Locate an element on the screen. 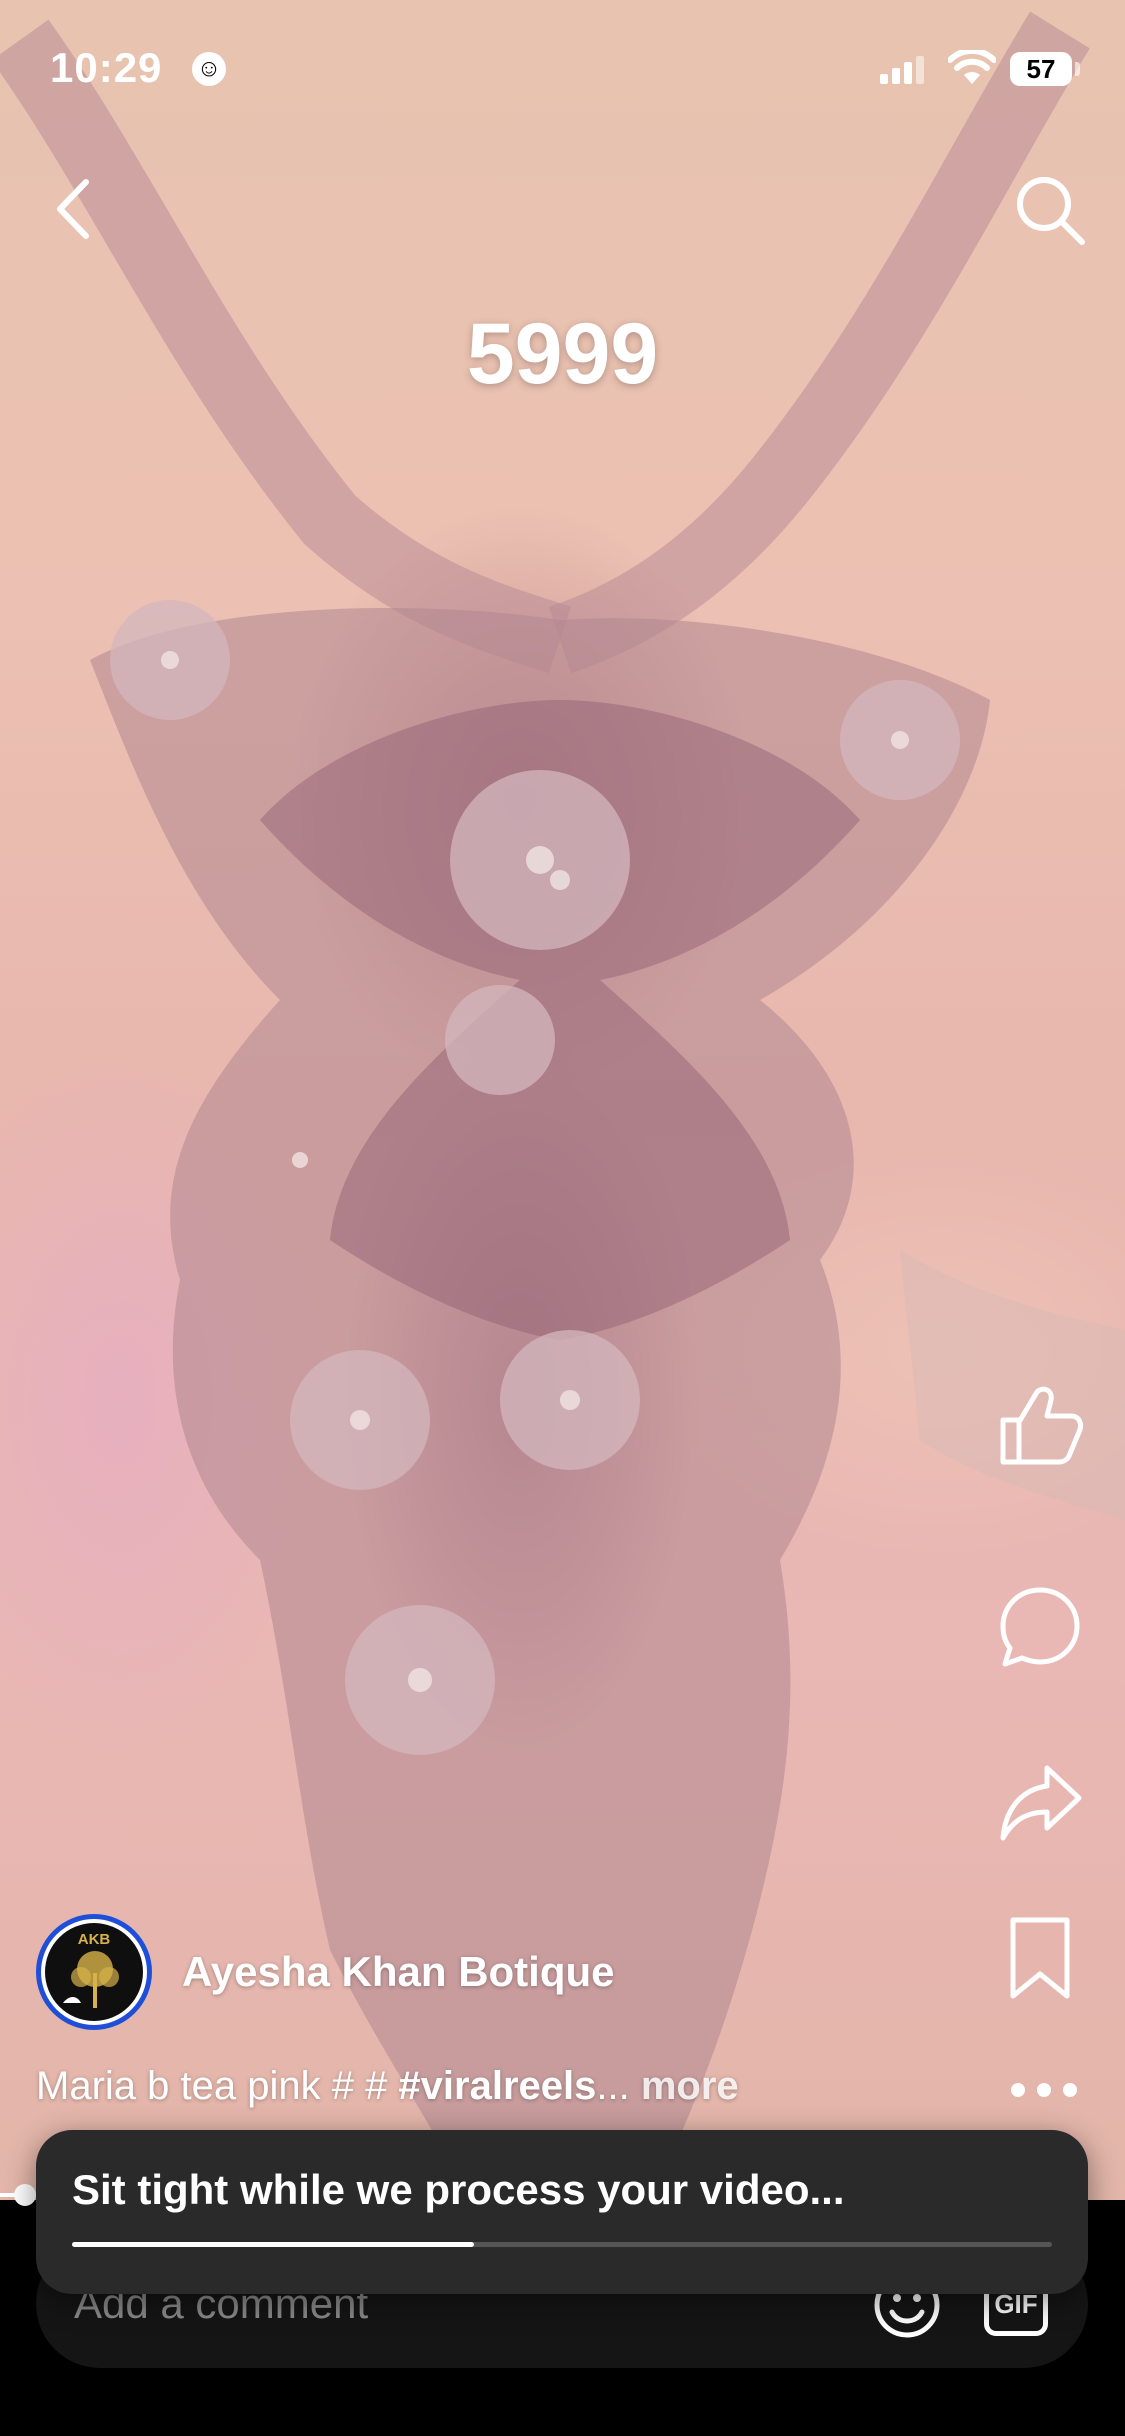 The height and width of the screenshot is (2436, 1125). processing-progress-fill is located at coordinates (273, 2244).